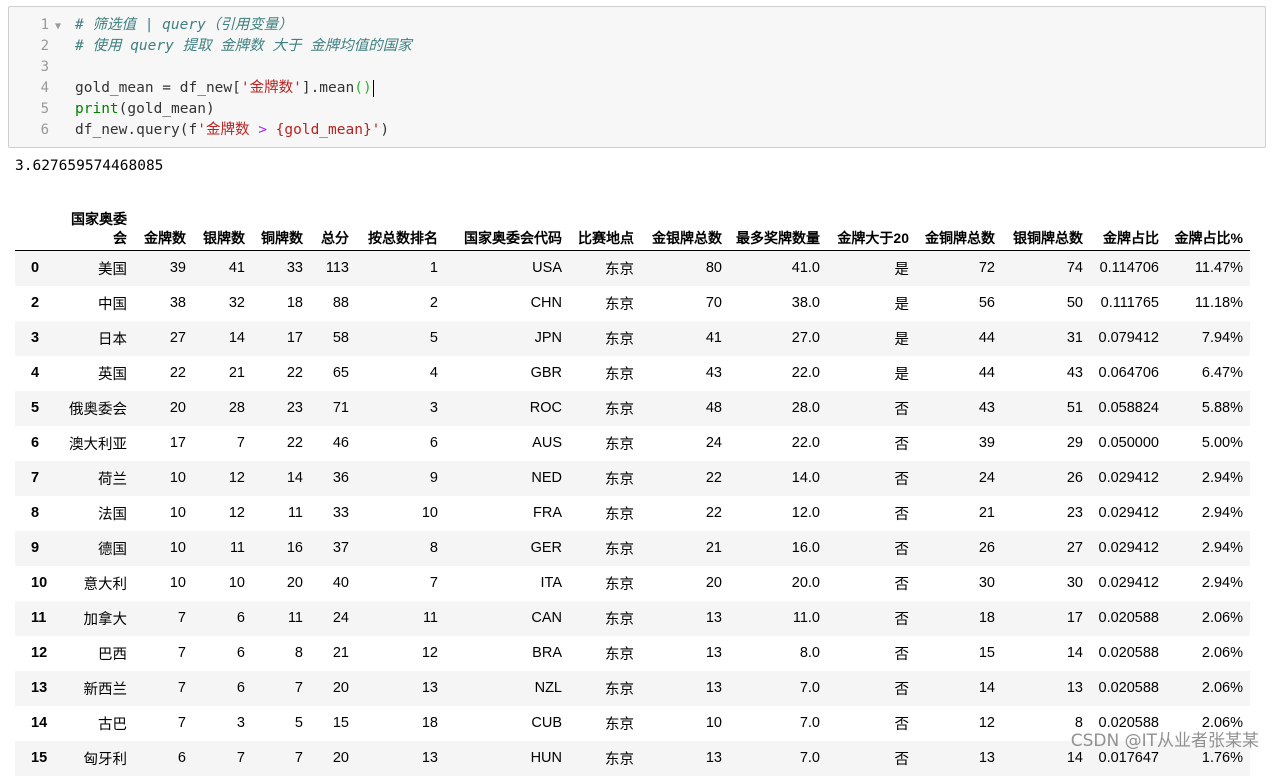  Describe the element at coordinates (546, 373) in the screenshot. I see `table-cell: GBR` at that location.